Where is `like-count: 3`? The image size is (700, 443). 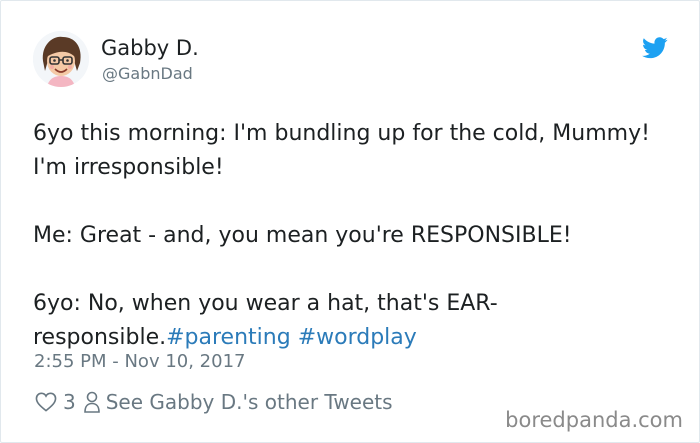
like-count: 3 is located at coordinates (69, 402).